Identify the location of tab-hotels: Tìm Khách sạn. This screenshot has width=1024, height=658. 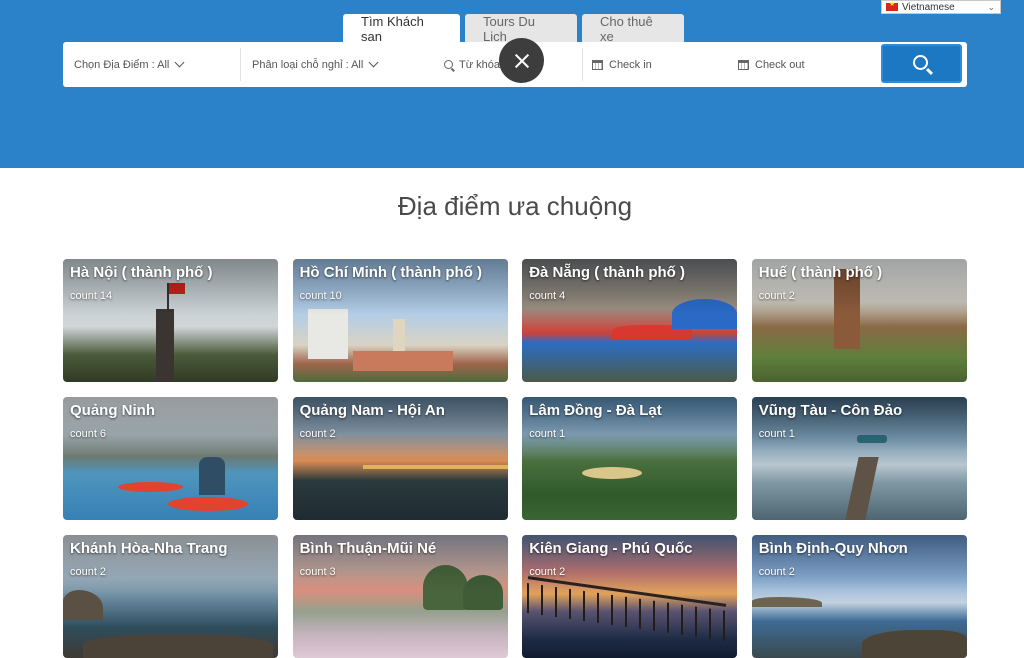
(401, 29).